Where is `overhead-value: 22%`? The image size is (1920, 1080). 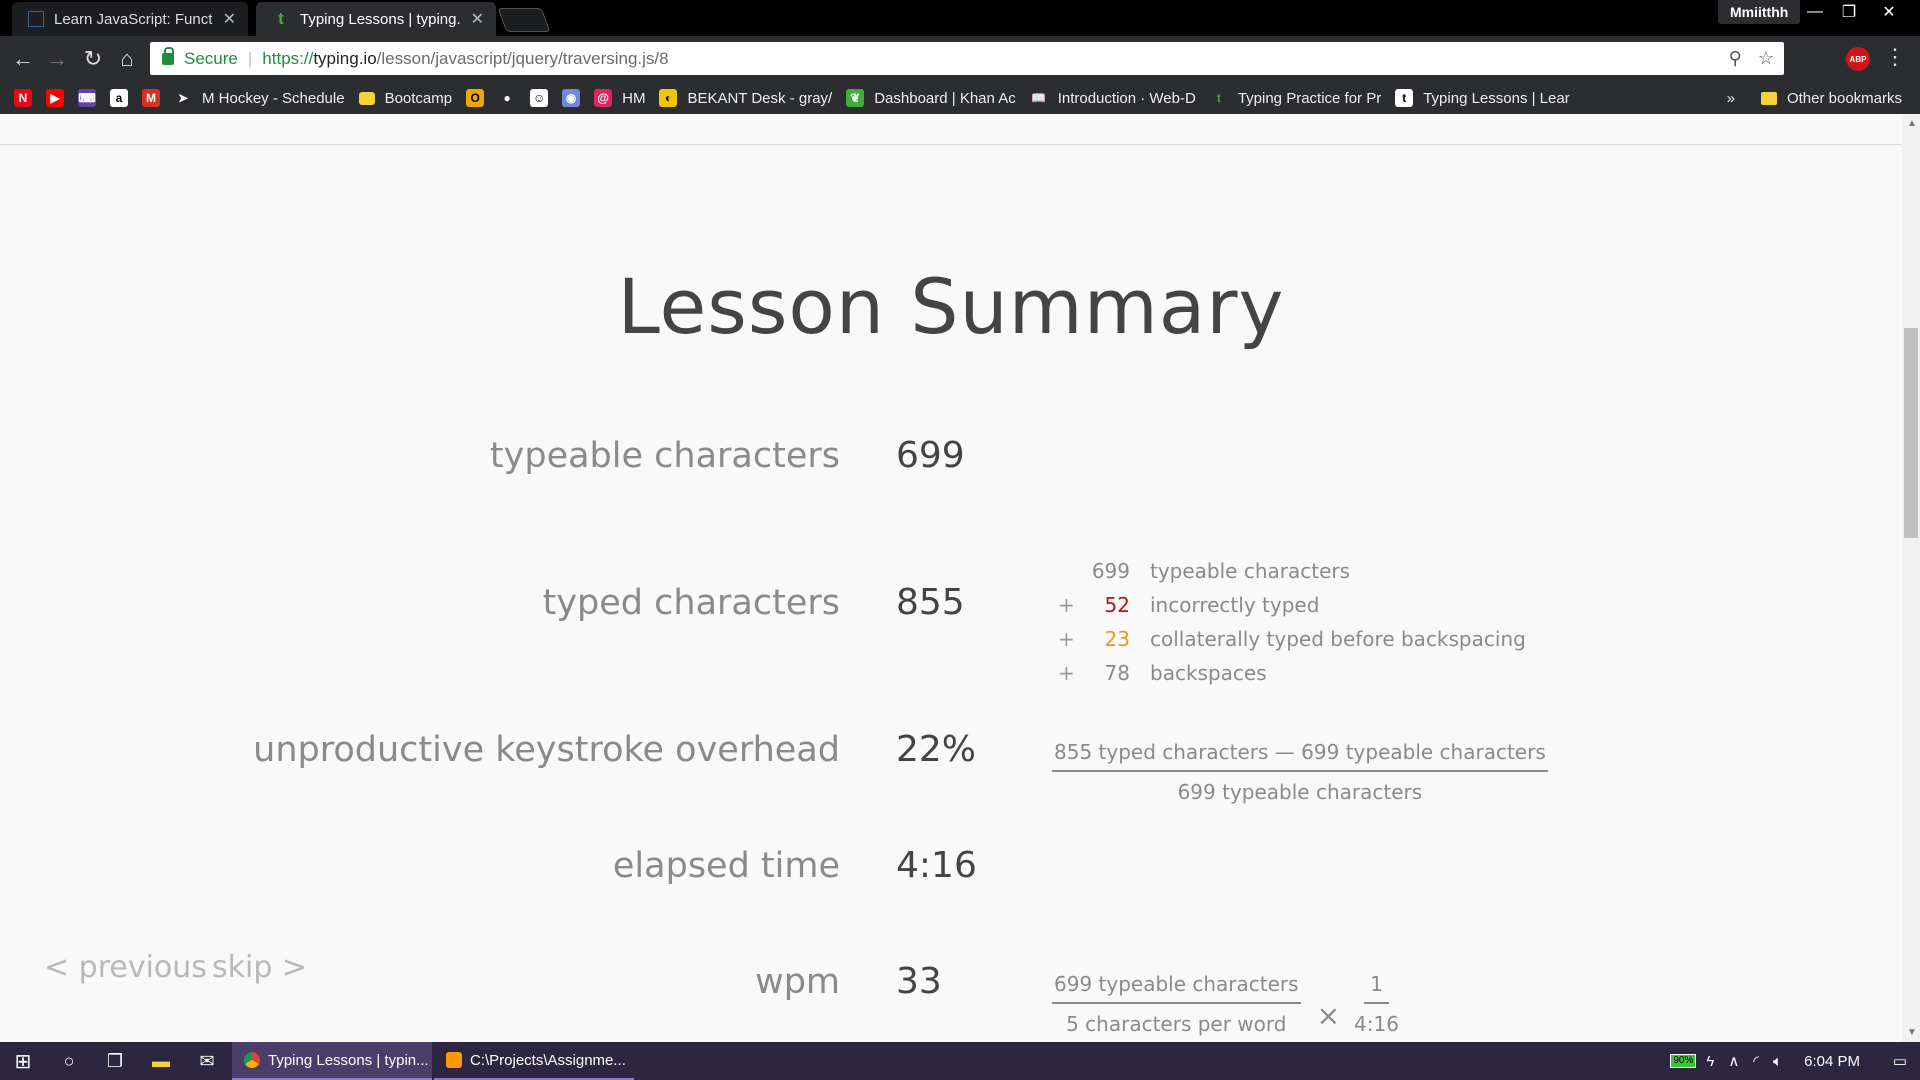 overhead-value: 22% is located at coordinates (936, 749).